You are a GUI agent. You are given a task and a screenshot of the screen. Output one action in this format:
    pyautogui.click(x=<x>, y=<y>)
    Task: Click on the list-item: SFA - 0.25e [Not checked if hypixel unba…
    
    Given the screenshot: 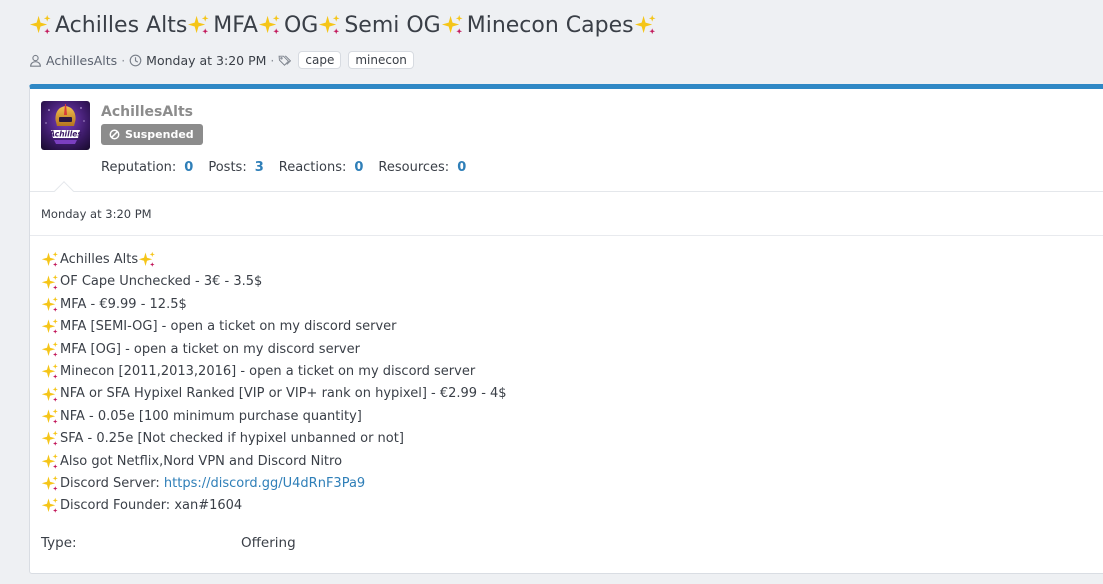 What is the action you would take?
    pyautogui.click(x=391, y=439)
    